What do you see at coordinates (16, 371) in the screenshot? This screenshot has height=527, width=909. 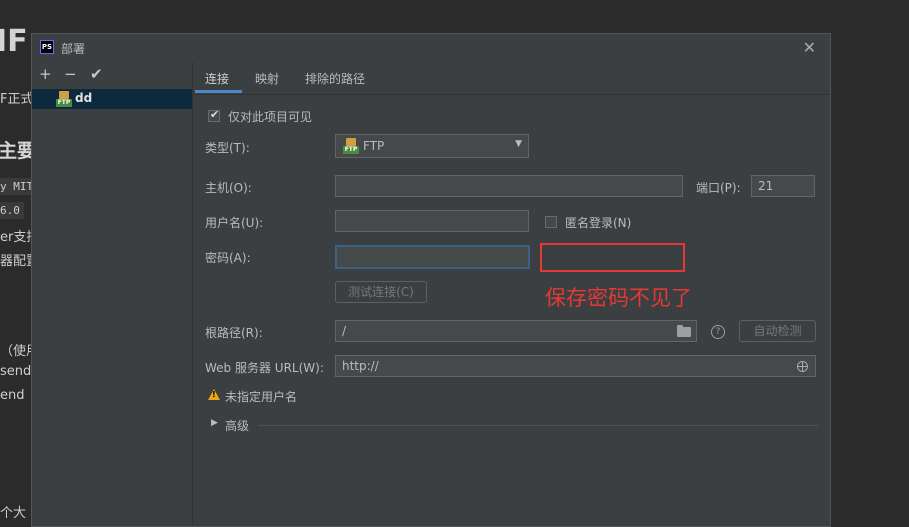 I see `bg-text-line: send` at bounding box center [16, 371].